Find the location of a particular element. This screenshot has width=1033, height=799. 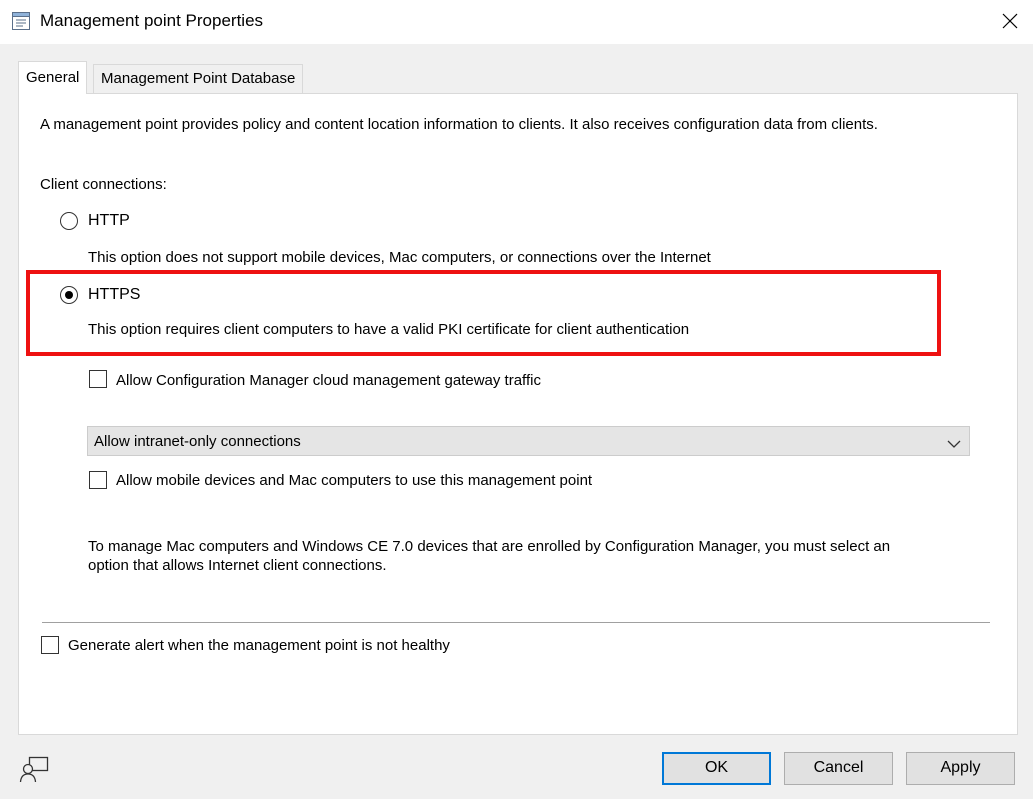

properties-icon is located at coordinates (21, 21).